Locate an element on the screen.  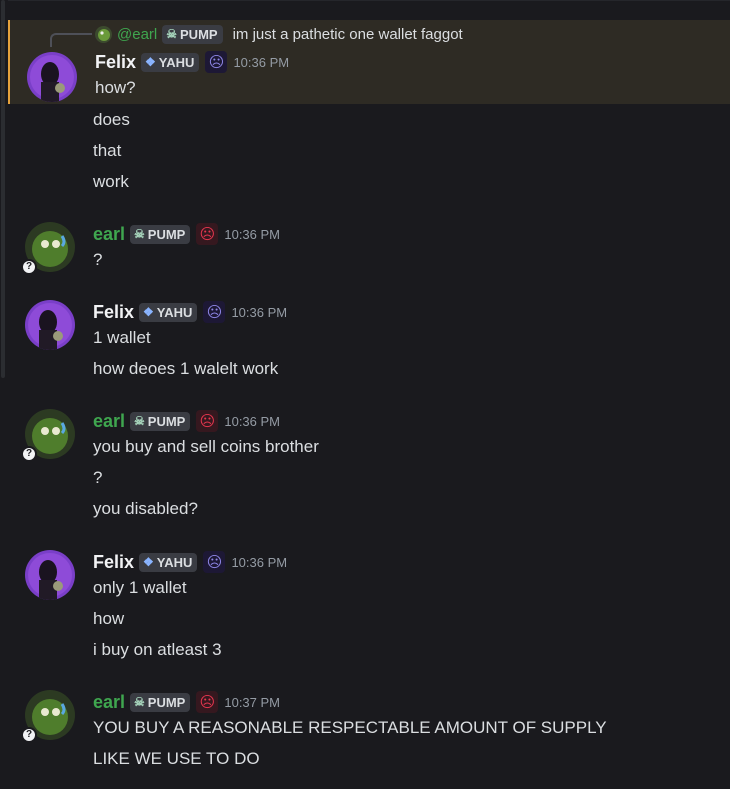
scrollbar is located at coordinates (3, 394).